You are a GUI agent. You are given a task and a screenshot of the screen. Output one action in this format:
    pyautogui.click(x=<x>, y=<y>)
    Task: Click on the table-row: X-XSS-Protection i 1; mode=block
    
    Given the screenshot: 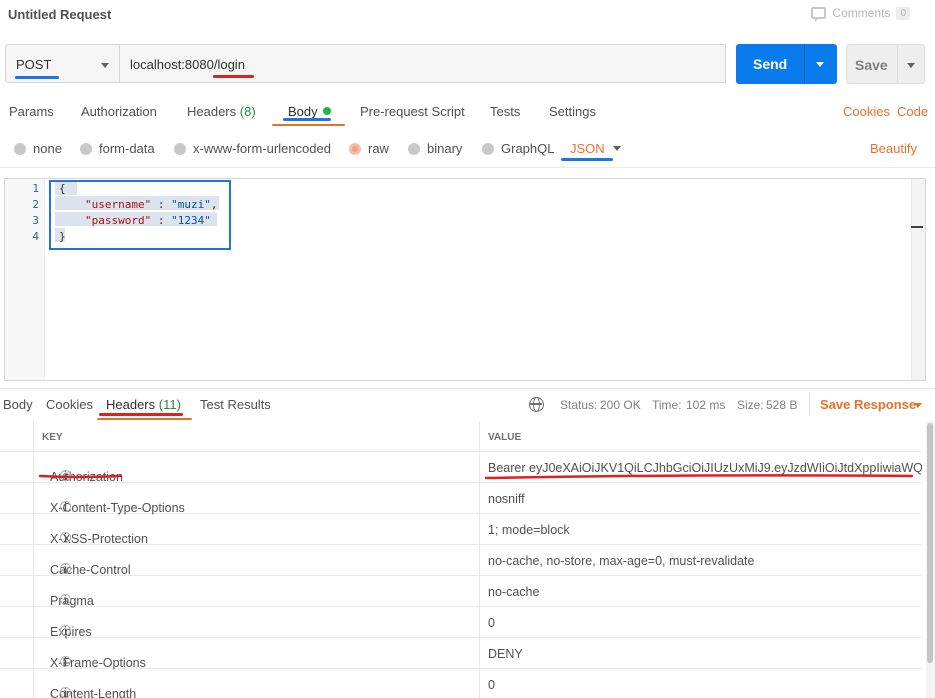 What is the action you would take?
    pyautogui.click(x=461, y=530)
    